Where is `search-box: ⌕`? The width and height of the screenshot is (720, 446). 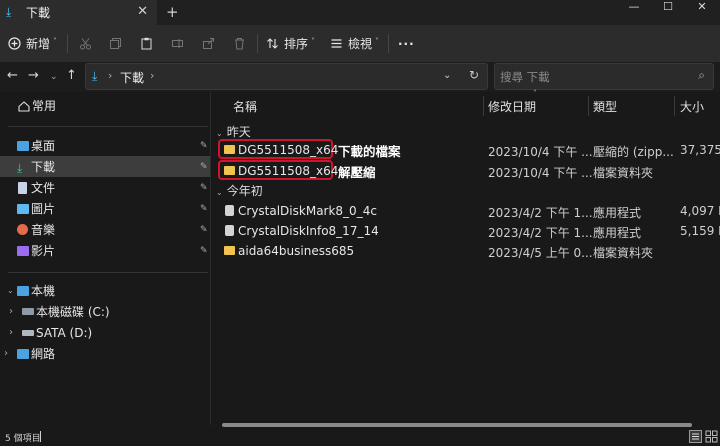
search-box: ⌕ is located at coordinates (604, 76).